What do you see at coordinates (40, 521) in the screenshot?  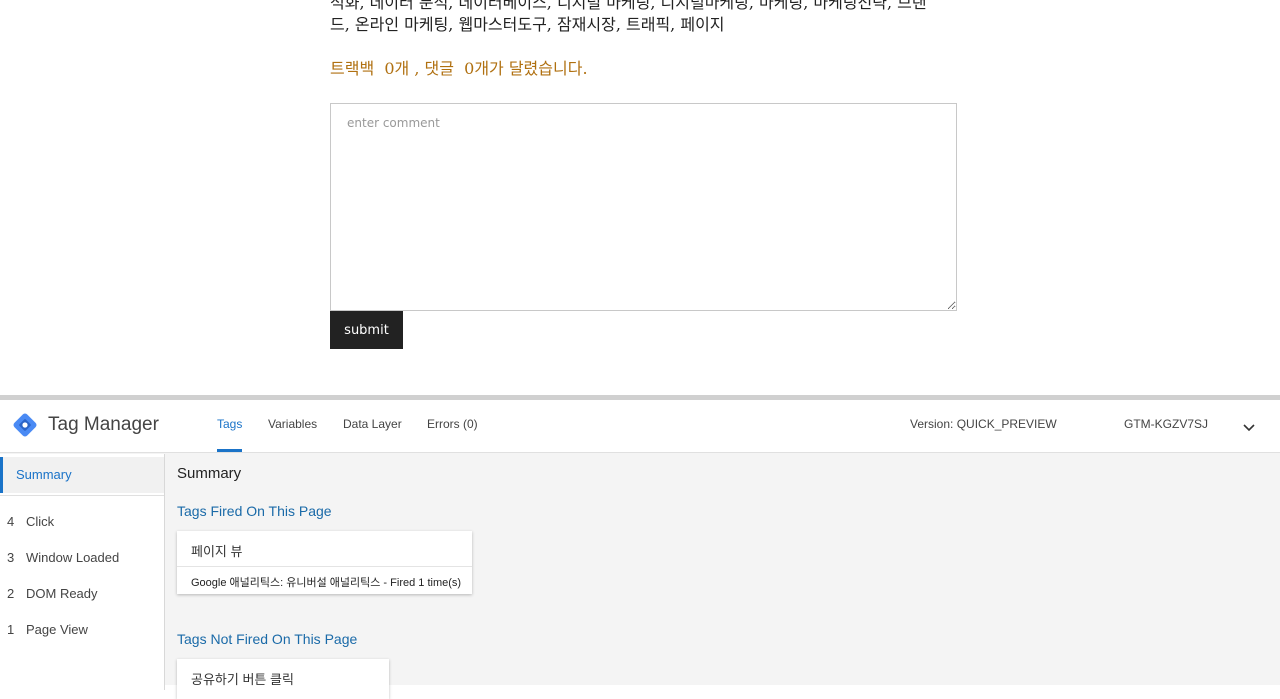 I see `event-label: Click` at bounding box center [40, 521].